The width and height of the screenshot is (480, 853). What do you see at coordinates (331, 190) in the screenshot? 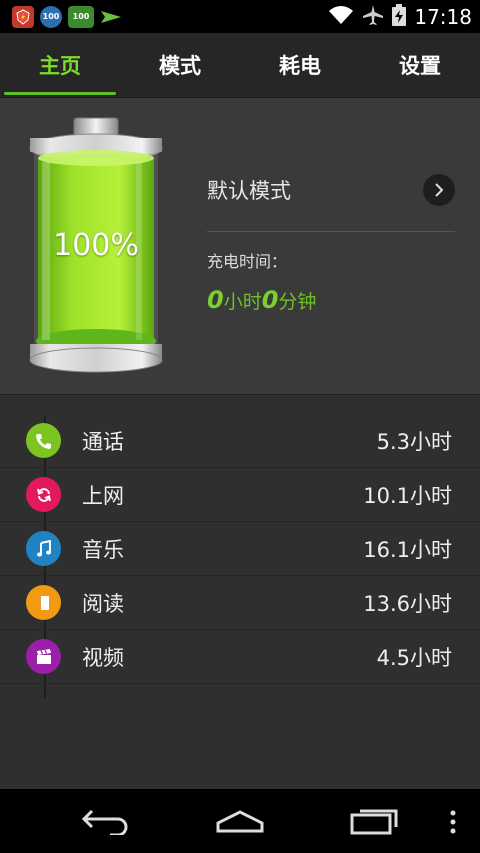
I see `mode-selector: 默认模式` at bounding box center [331, 190].